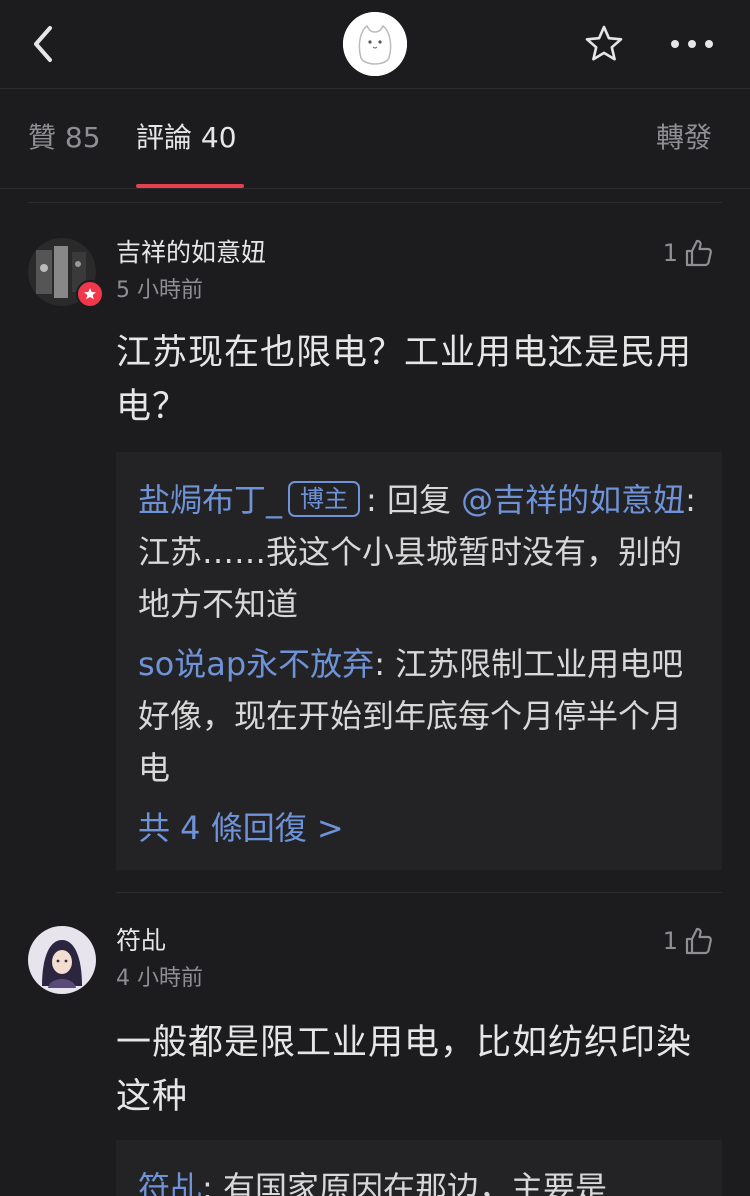 This screenshot has width=750, height=1196. I want to click on cat-avatar, so click(375, 44).